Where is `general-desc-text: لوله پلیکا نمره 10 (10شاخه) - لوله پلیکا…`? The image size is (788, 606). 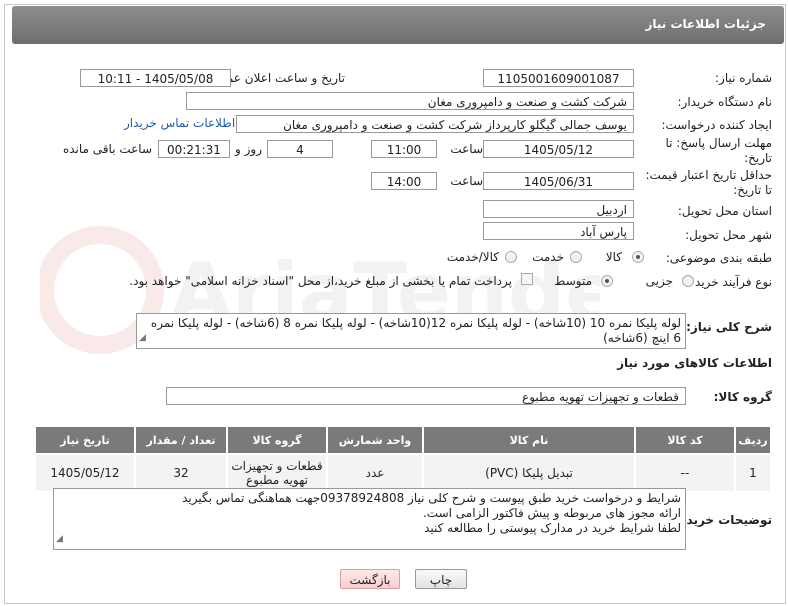
general-desc-text: لوله پلیکا نمره 10 (10شاخه) - لوله پلیکا… is located at coordinates (415, 330).